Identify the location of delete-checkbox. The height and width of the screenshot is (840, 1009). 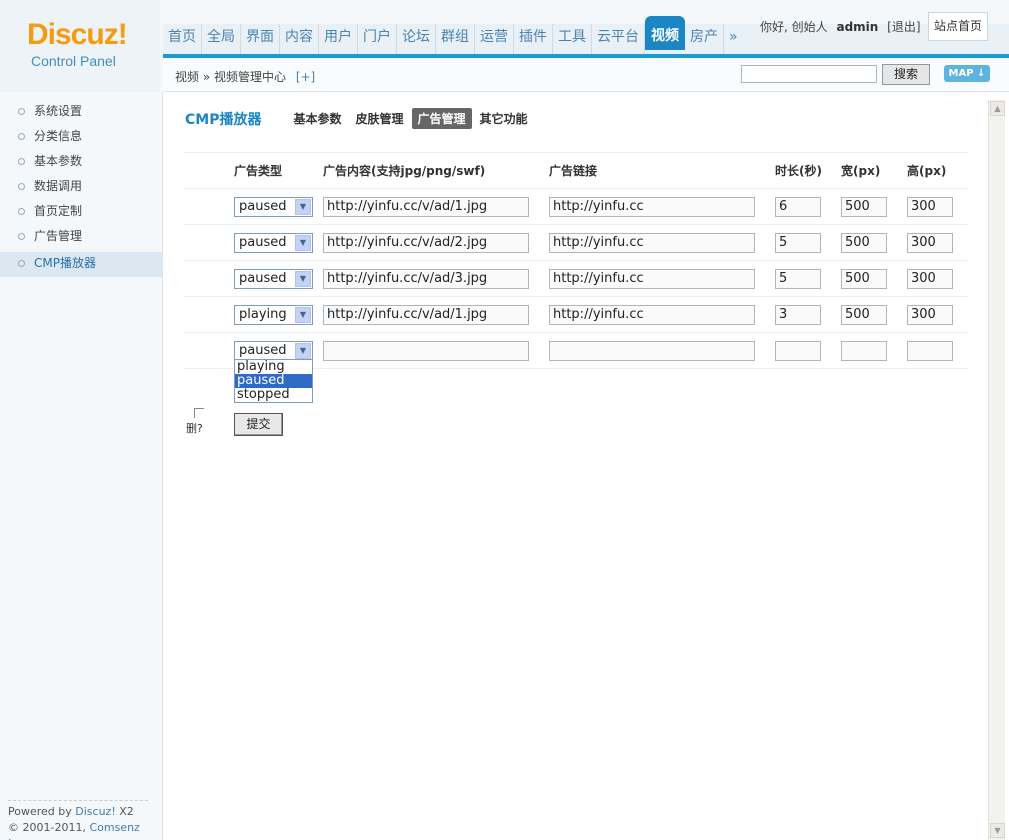
(199, 413).